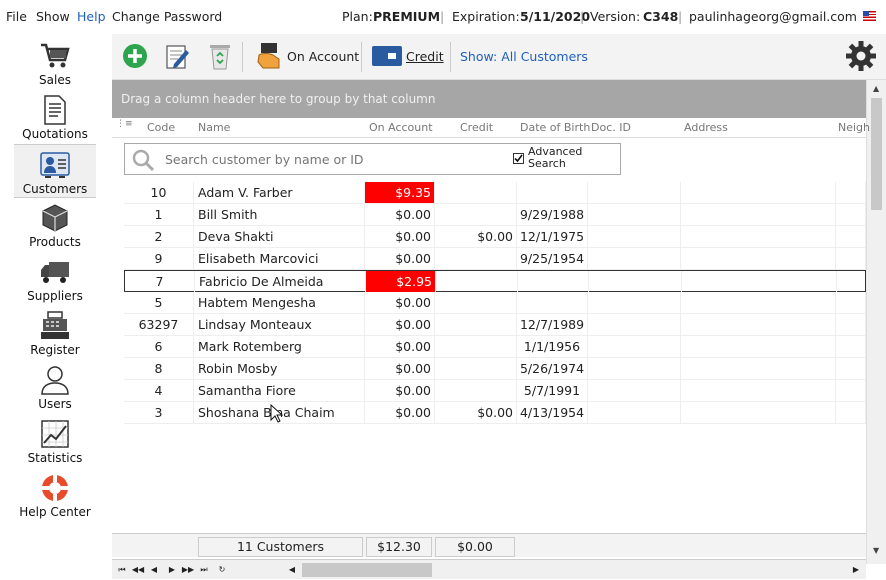 This screenshot has height=580, width=886. I want to click on column-header-name: Name, so click(214, 127).